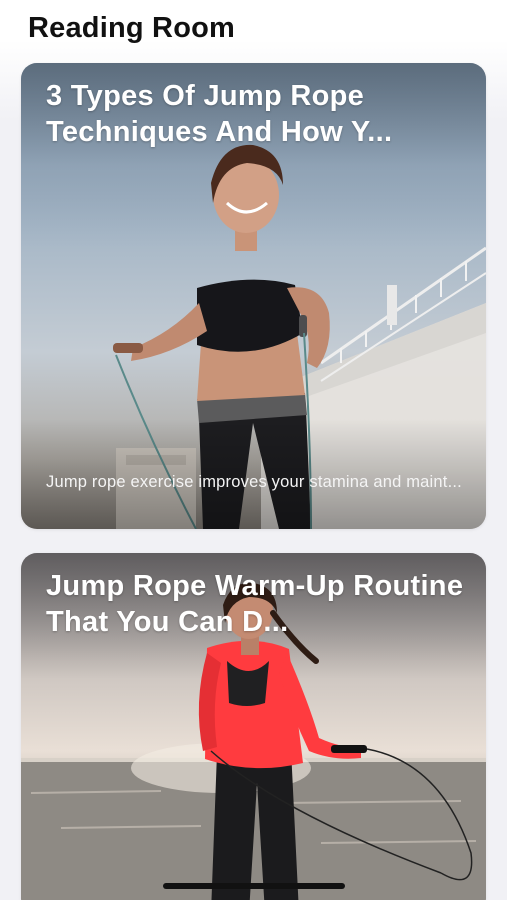 The image size is (507, 900). I want to click on home-indicator, so click(254, 886).